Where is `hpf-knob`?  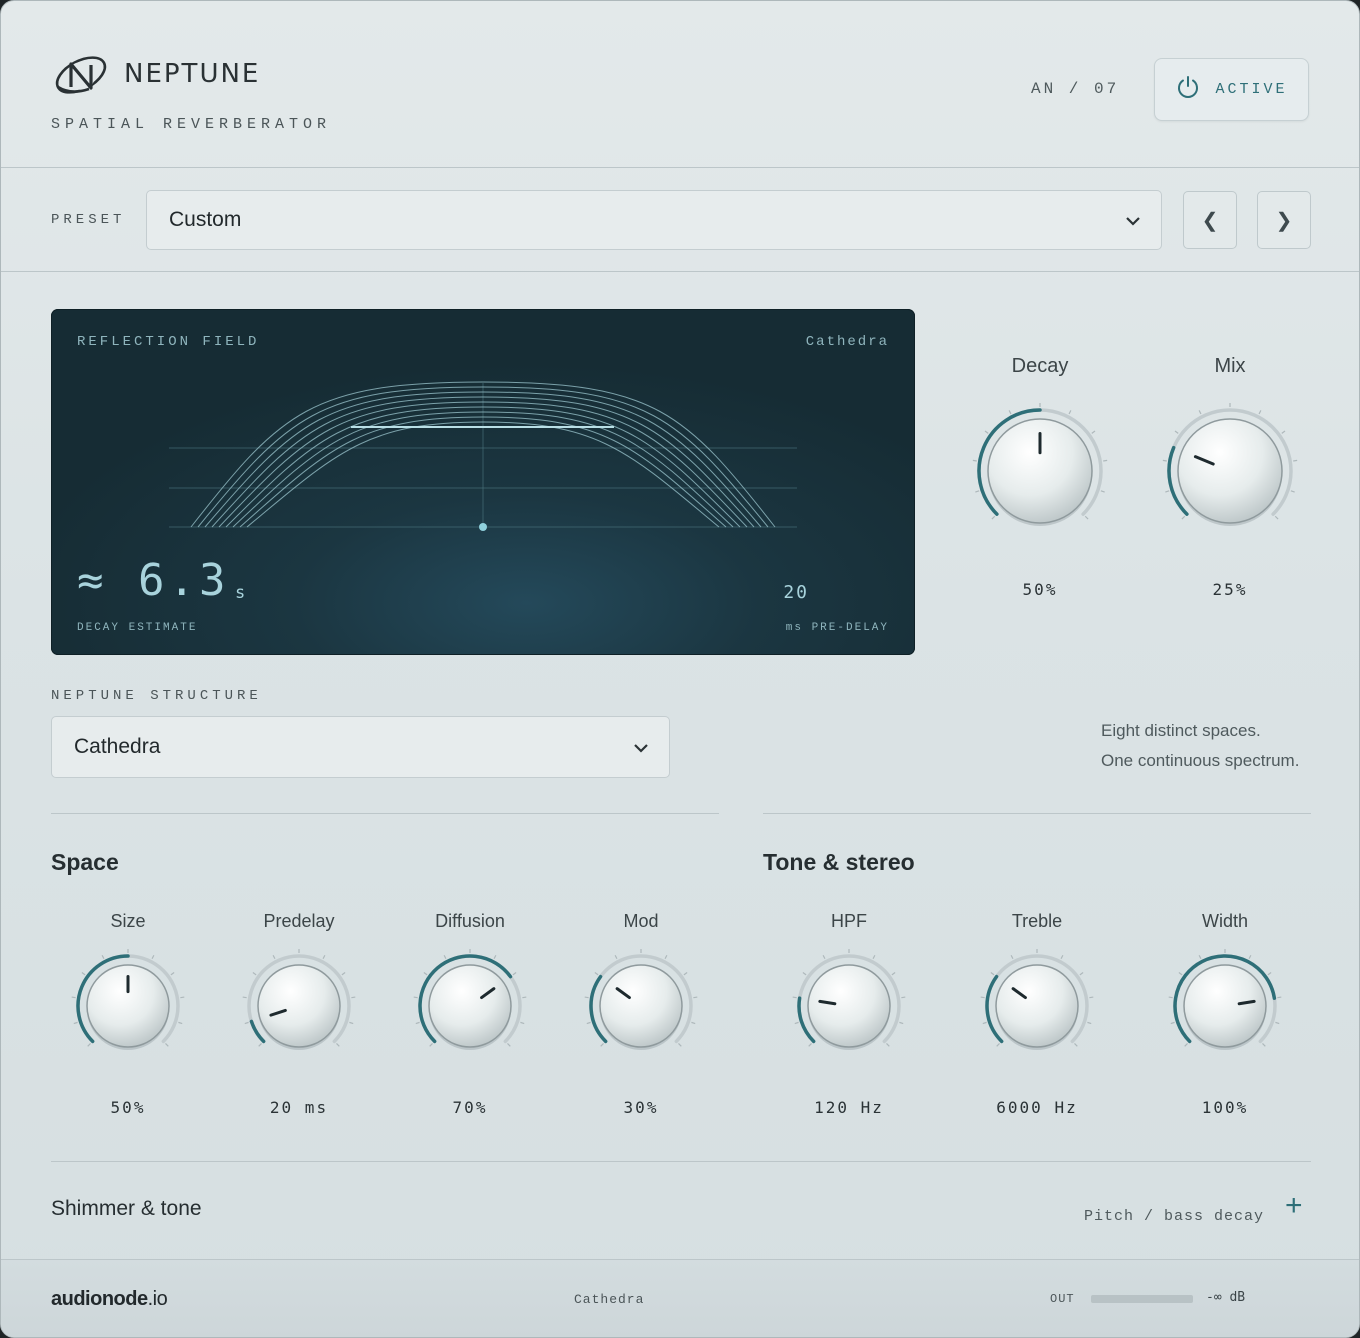 hpf-knob is located at coordinates (849, 1008).